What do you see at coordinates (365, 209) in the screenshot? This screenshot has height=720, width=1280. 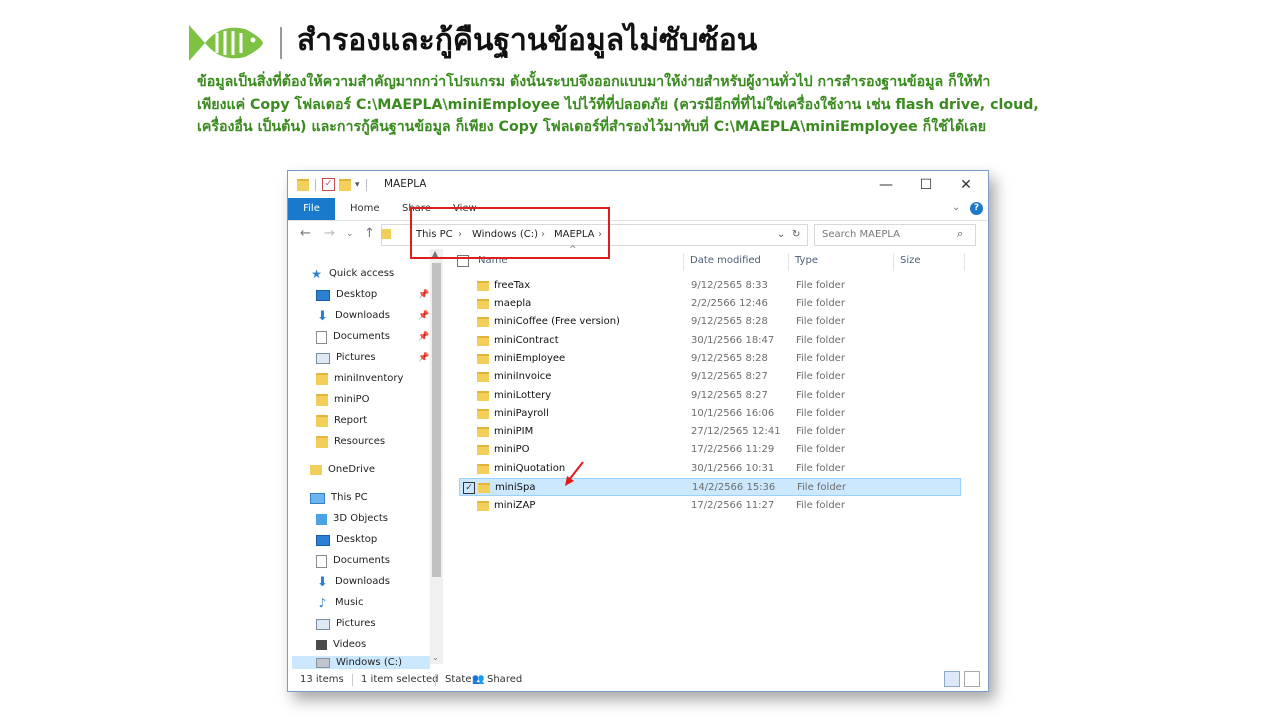 I see `tab-home: Home` at bounding box center [365, 209].